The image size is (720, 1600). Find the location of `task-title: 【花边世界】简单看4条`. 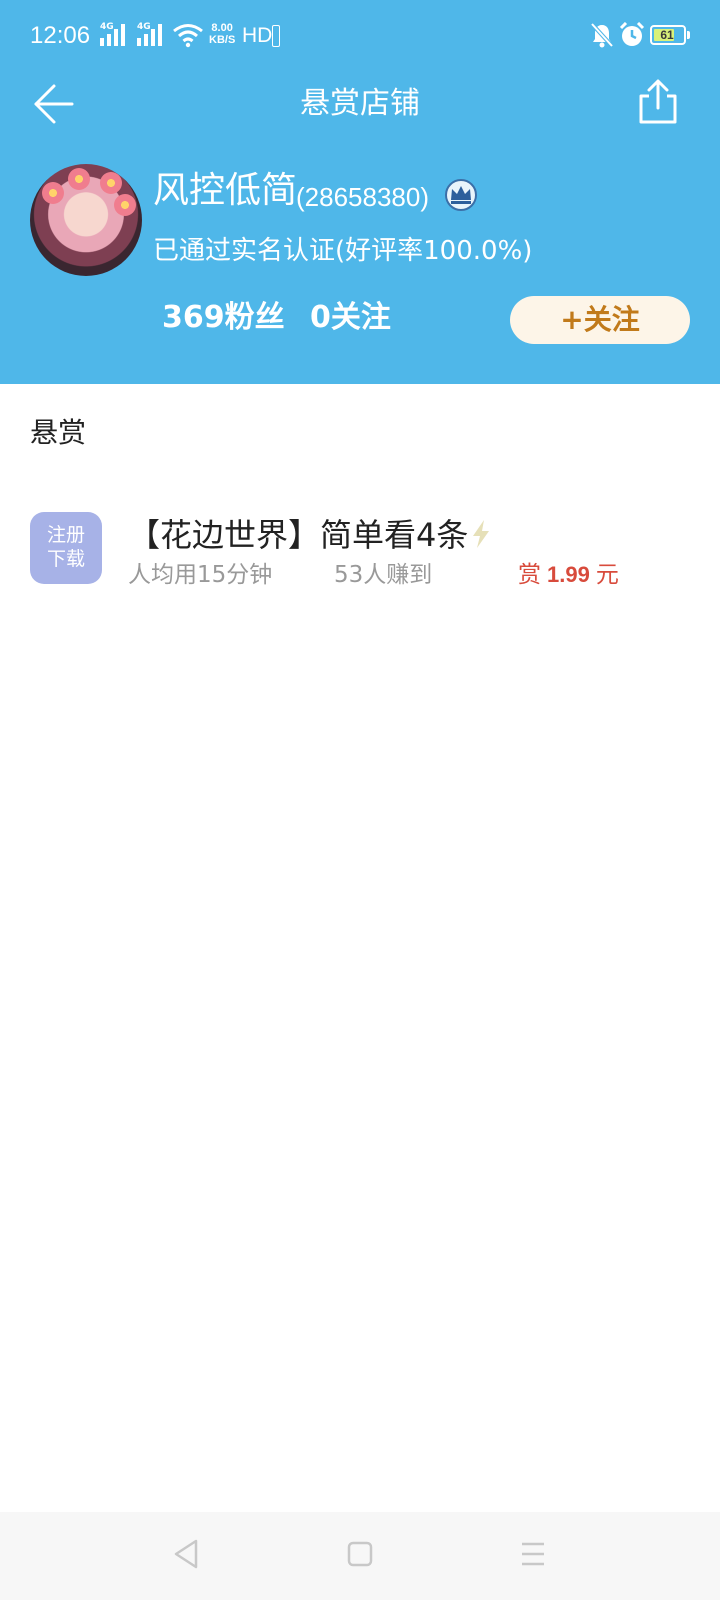

task-title: 【花边世界】简单看4条 is located at coordinates (298, 535).